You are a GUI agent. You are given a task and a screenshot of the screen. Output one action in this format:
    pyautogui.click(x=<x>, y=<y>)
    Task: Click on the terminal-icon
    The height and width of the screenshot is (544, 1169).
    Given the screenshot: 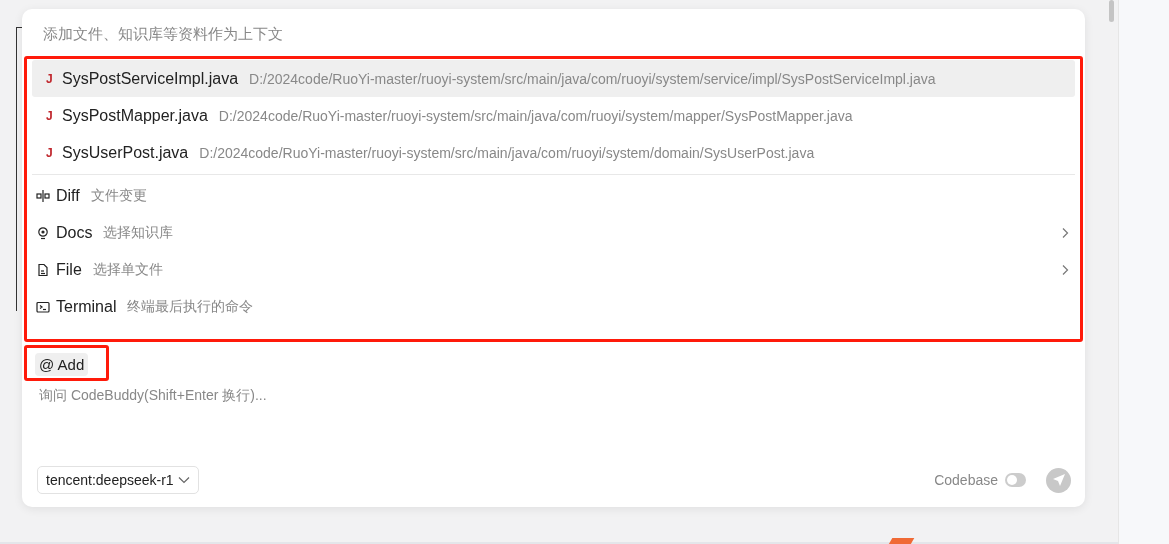 What is the action you would take?
    pyautogui.click(x=43, y=306)
    